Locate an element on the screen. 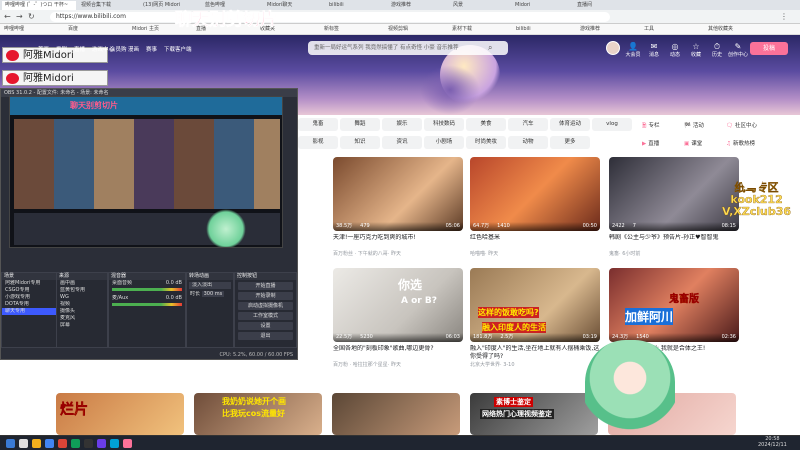 This screenshot has width=800, height=450. video-author: 百万粉 · 哈拉拉那个星星· 昨天 is located at coordinates (398, 364).